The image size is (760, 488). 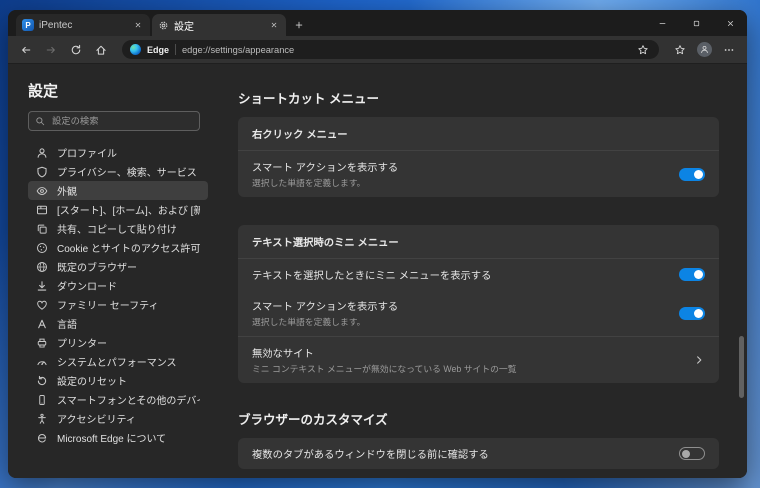 I want to click on section-title-customize-browser: ブラウザーのカスタマイズ, so click(x=313, y=420).